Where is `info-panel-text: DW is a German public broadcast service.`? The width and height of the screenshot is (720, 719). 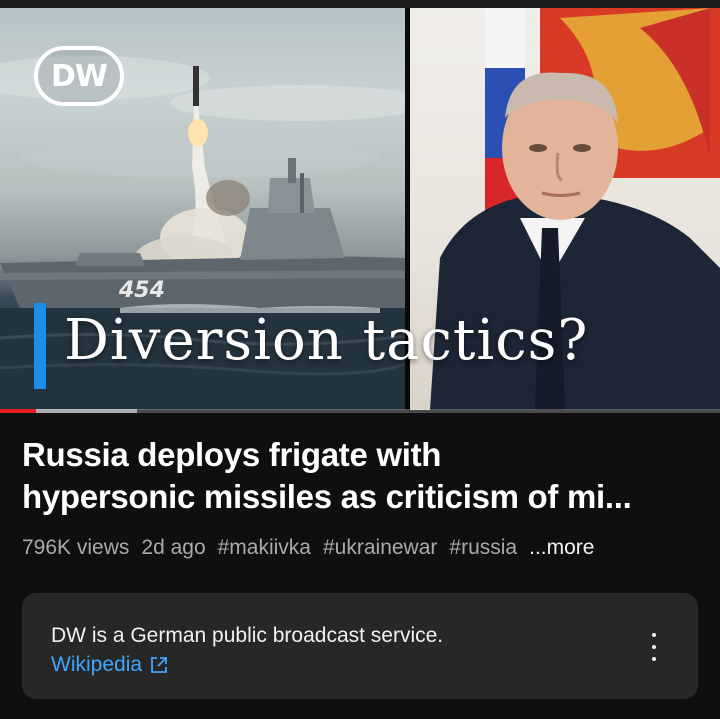 info-panel-text: DW is a German public broadcast service. is located at coordinates (247, 635).